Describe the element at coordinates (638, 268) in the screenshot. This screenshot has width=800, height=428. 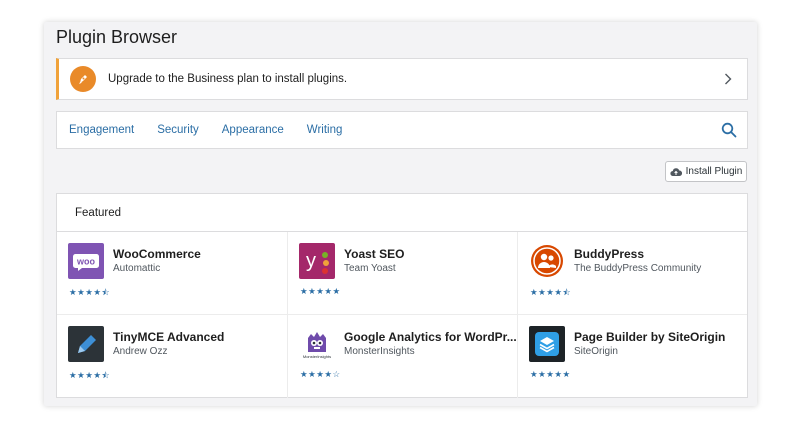
I see `plugin-author: The BuddyPress Community` at that location.